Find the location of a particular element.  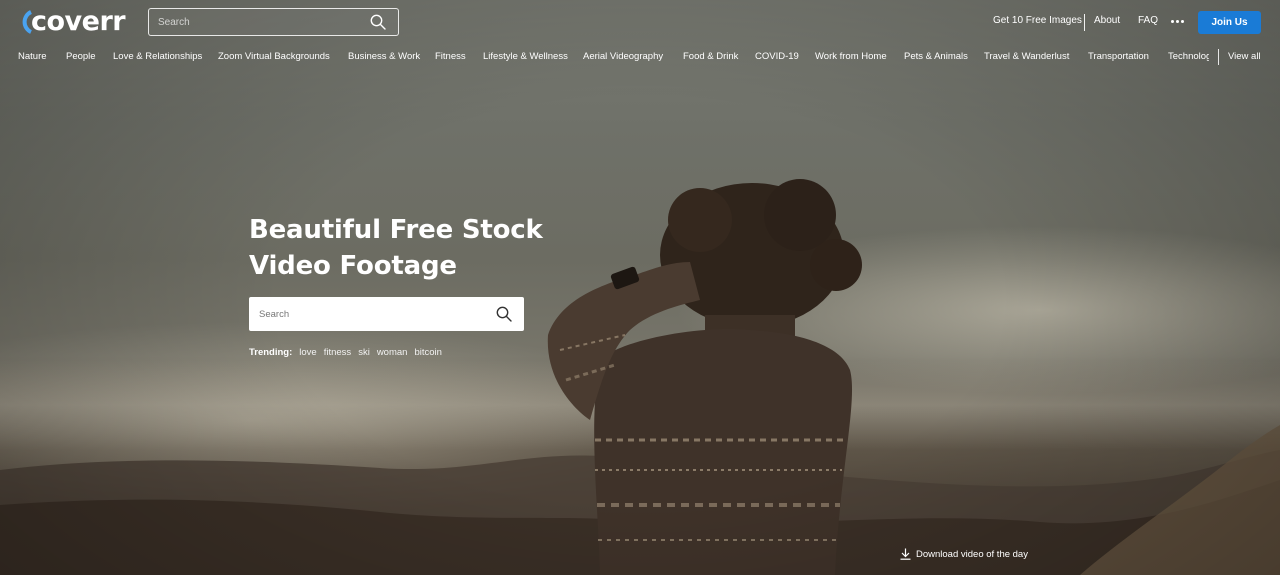

trending-tags: Trending: love fitness ski woman bitcoin is located at coordinates (349, 352).